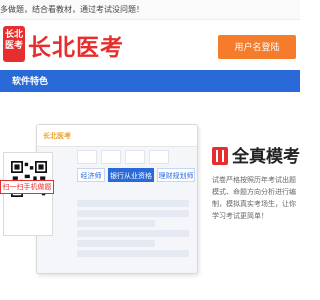 This screenshot has width=320, height=300. Describe the element at coordinates (27, 187) in the screenshot. I see `qr-caption: 扫一扫手机做题` at that location.